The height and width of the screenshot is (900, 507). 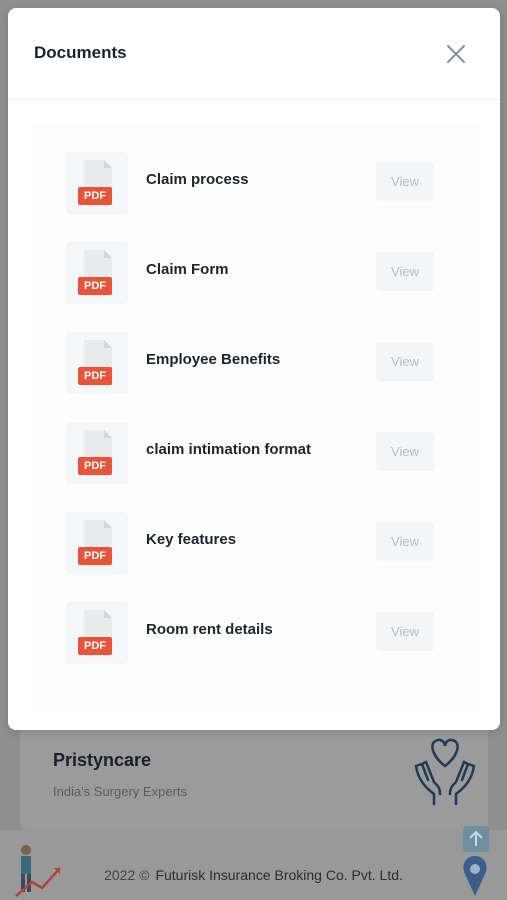 What do you see at coordinates (251, 274) in the screenshot?
I see `document-row: PDF Claim Form View` at bounding box center [251, 274].